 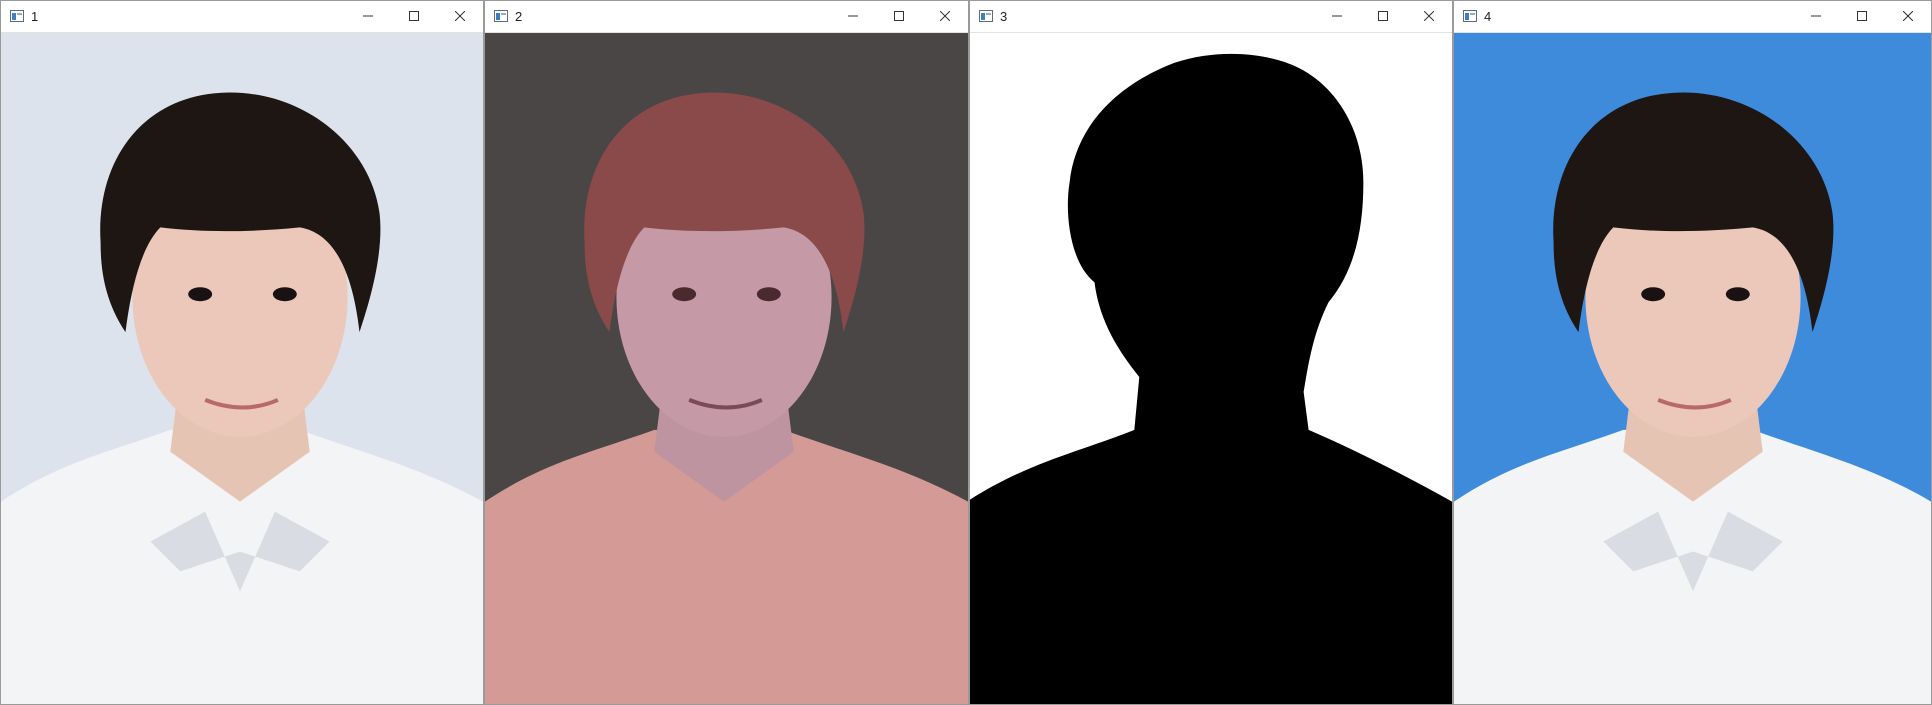 I want to click on title-bar: 3, so click(x=1211, y=17).